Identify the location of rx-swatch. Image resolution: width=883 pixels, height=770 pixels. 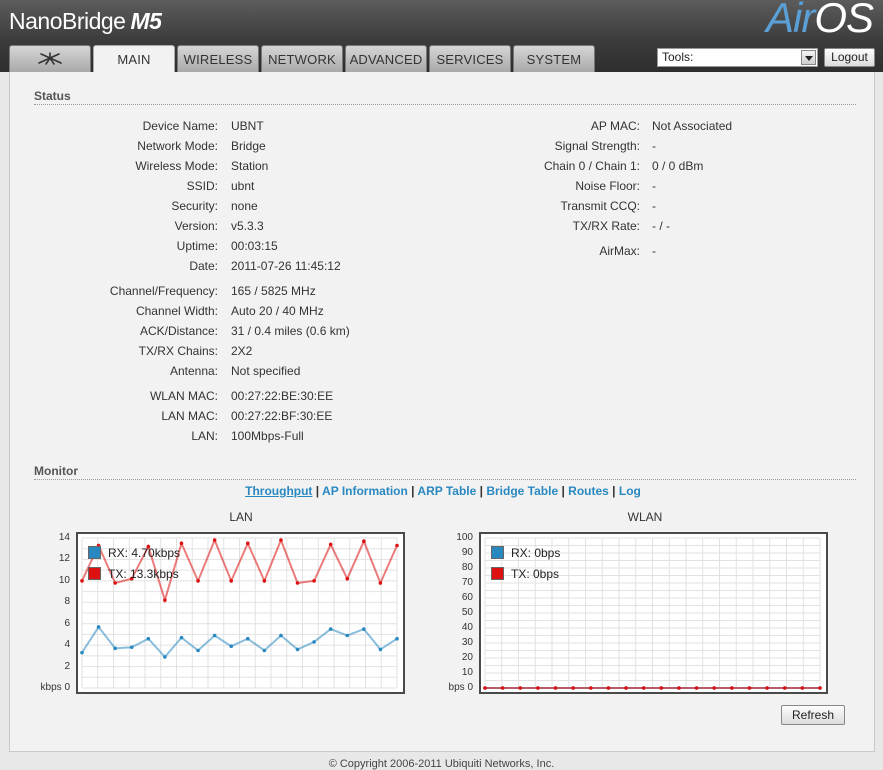
(94, 552).